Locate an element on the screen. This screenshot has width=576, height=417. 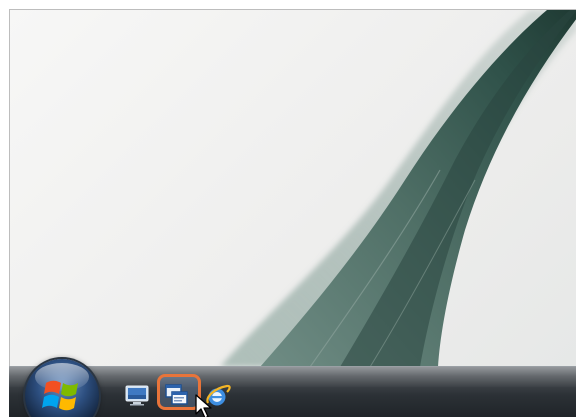
show-desktop-icon is located at coordinates (137, 395).